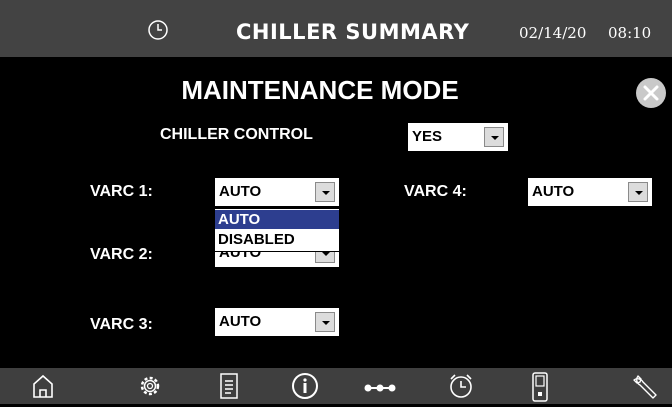 This screenshot has width=672, height=407. Describe the element at coordinates (553, 33) in the screenshot. I see `header-date: 02/14/20` at that location.